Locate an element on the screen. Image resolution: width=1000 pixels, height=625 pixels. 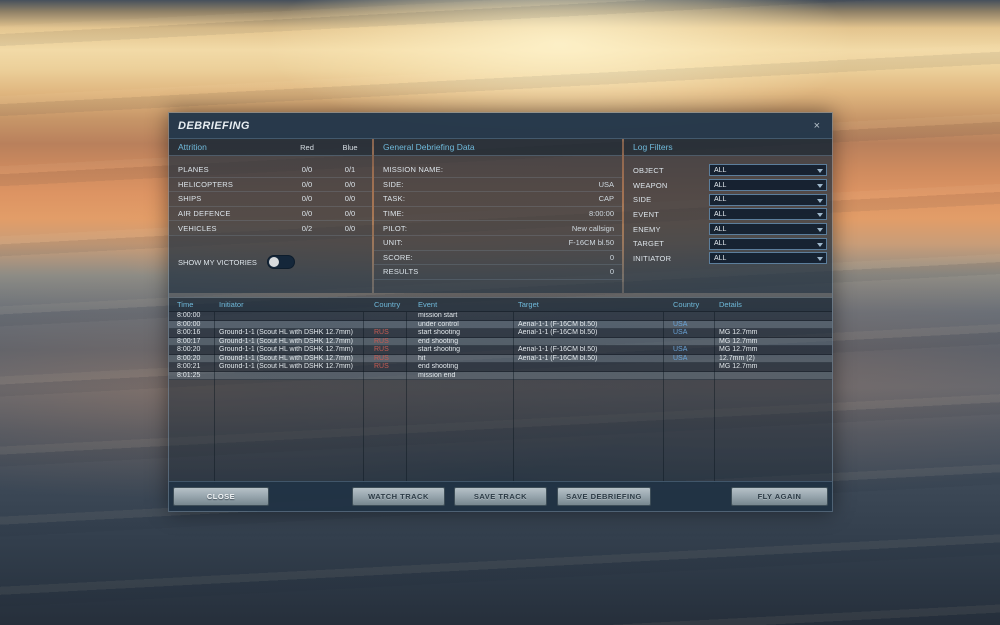
cell-event: hit is located at coordinates (422, 358).